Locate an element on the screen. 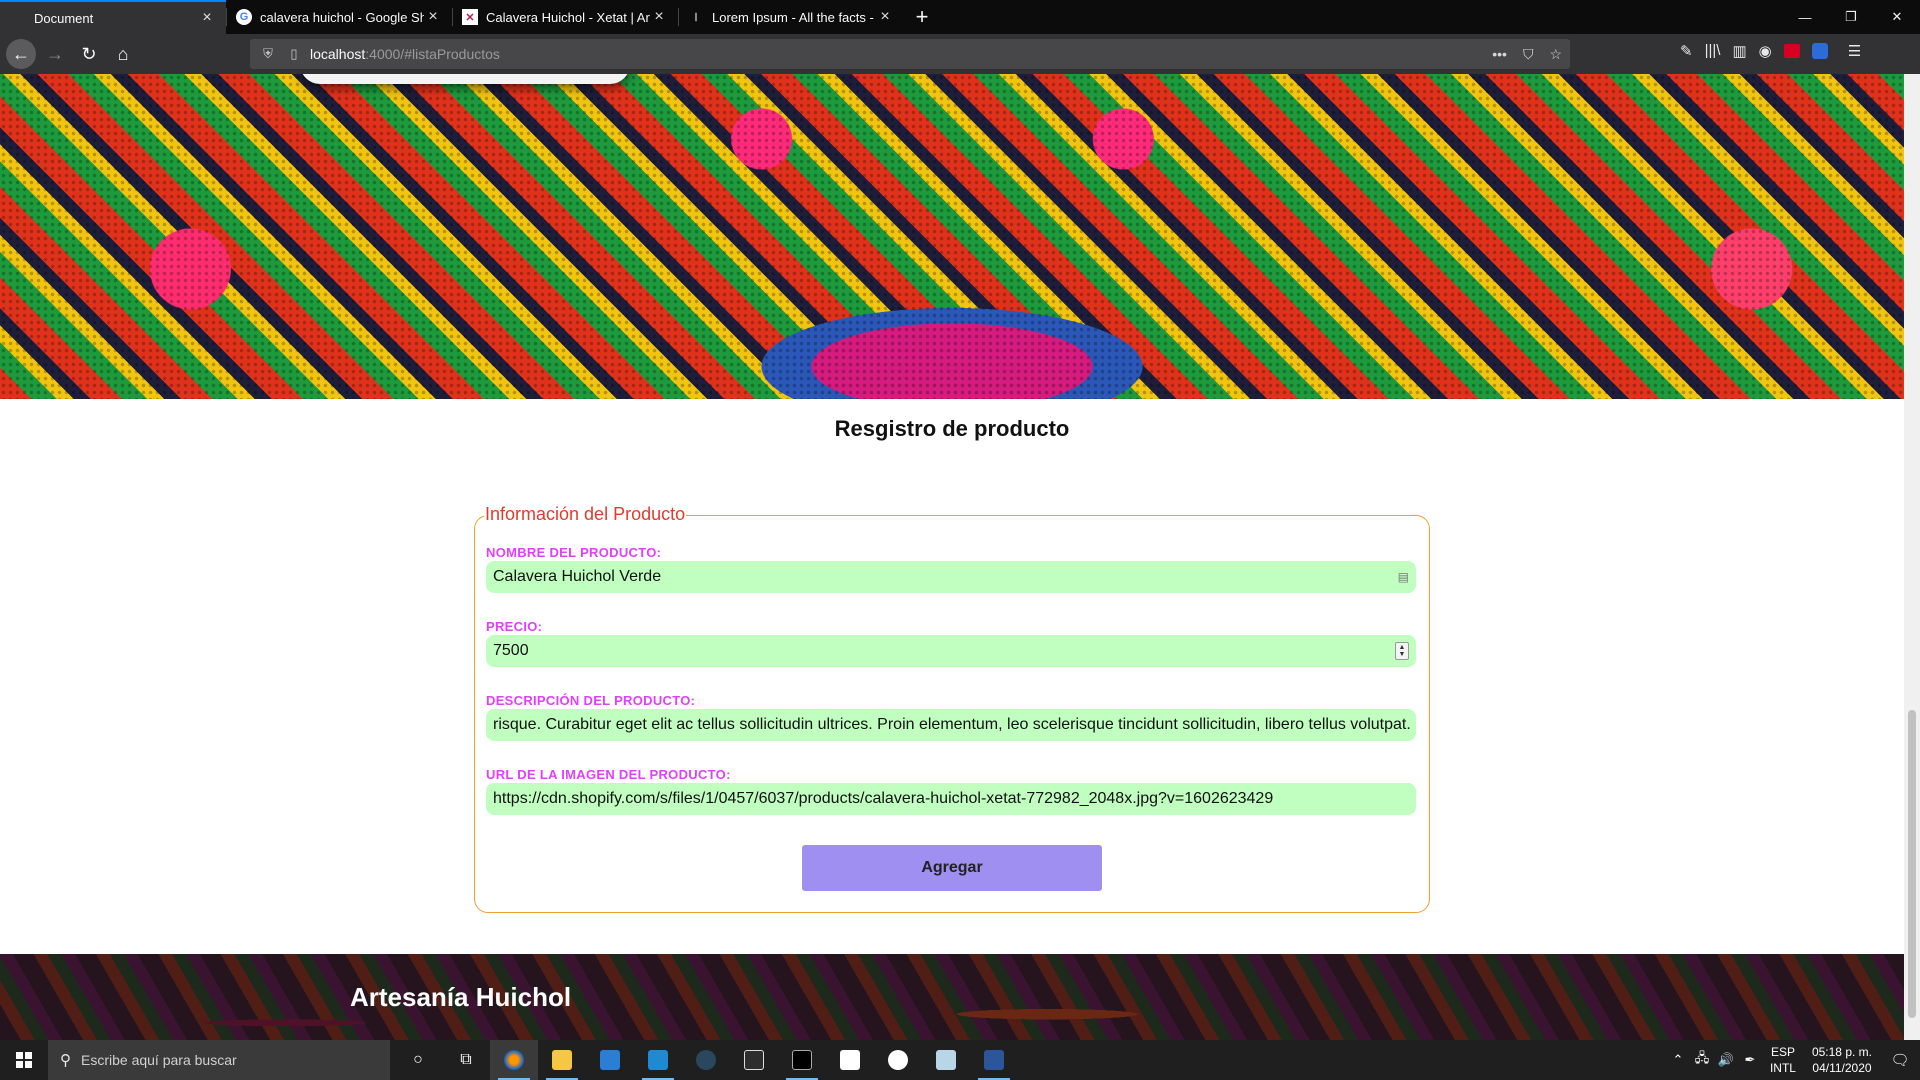 Image resolution: width=1920 pixels, height=1080 pixels. header-shadow is located at coordinates (465, 79).